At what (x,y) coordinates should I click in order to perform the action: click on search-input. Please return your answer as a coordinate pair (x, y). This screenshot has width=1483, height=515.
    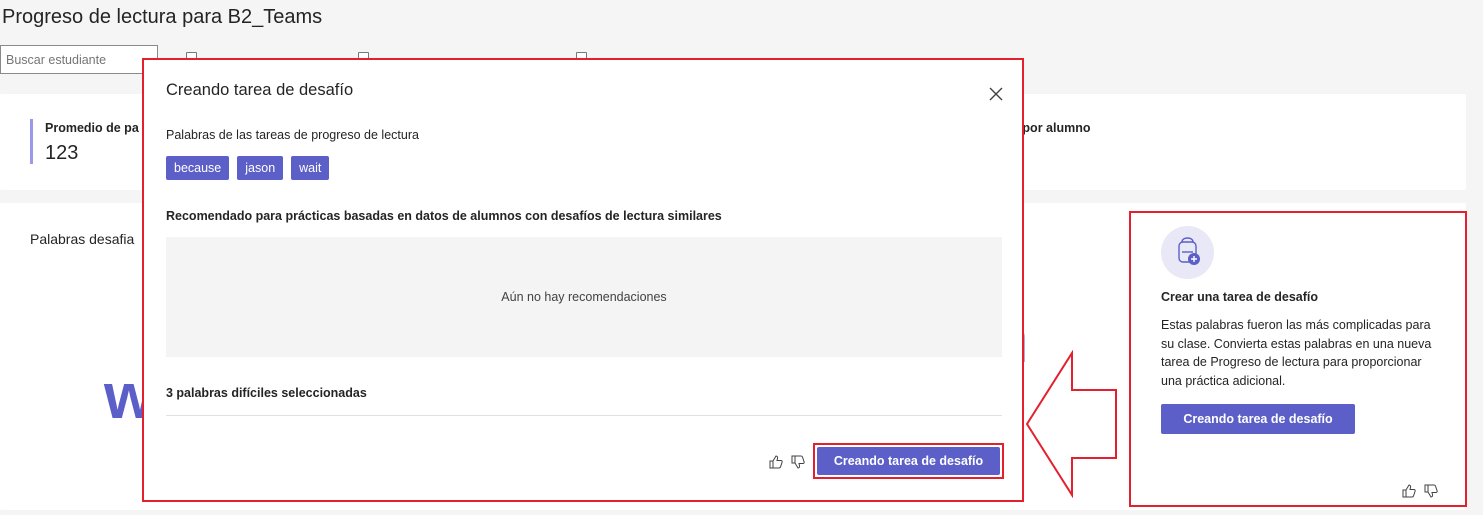
    Looking at the image, I should click on (79, 59).